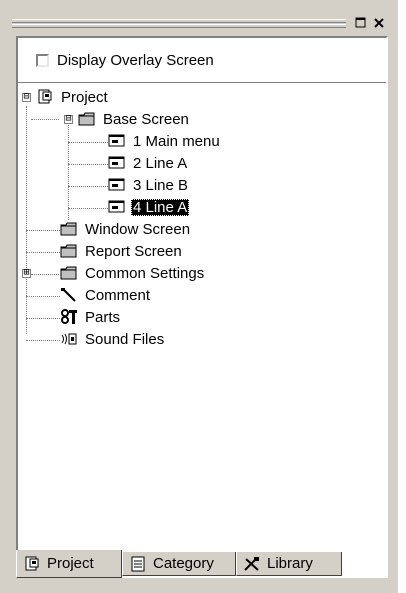 This screenshot has height=593, width=406. What do you see at coordinates (161, 185) in the screenshot?
I see `tree-node-label: 3 Line B` at bounding box center [161, 185].